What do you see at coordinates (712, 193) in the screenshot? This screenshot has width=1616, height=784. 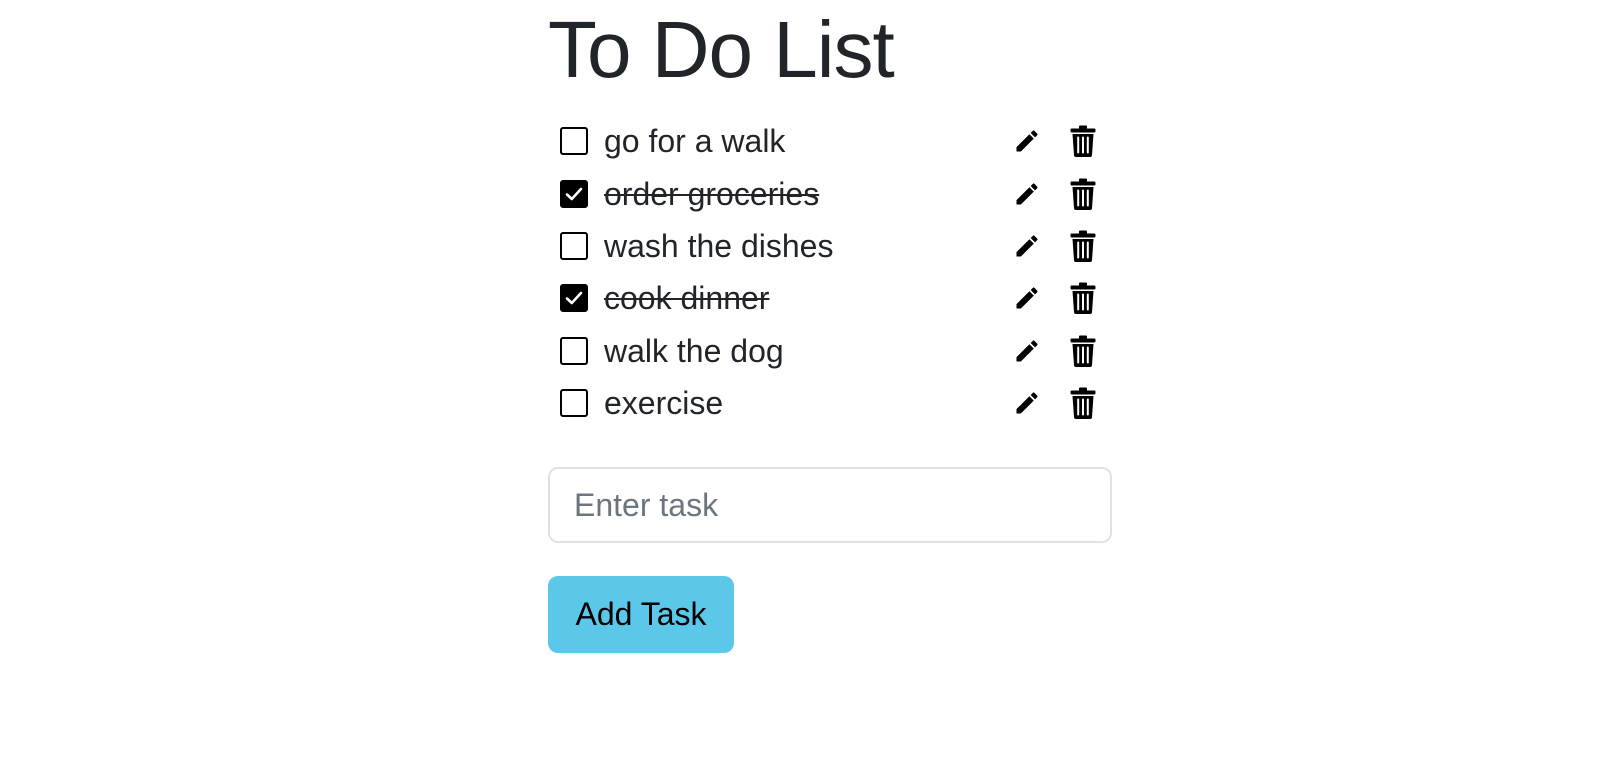 I see `task-text: order groceries` at bounding box center [712, 193].